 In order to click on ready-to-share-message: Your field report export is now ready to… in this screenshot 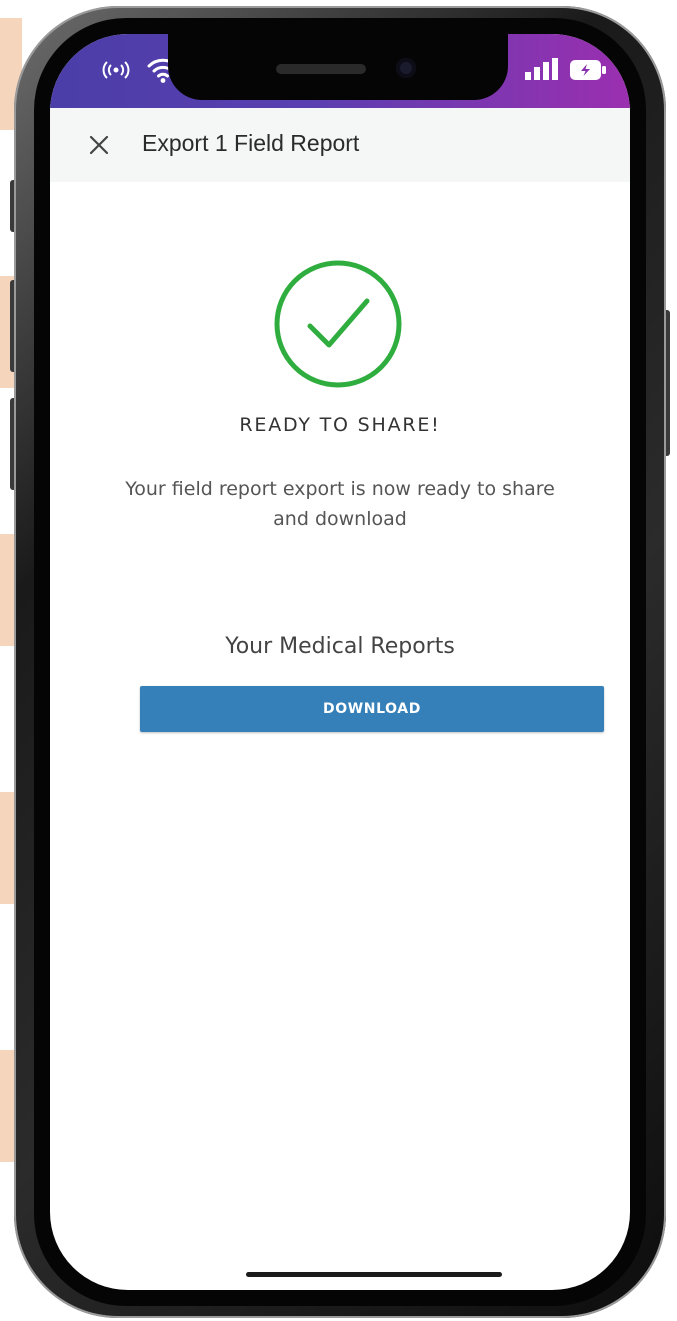, I will do `click(340, 504)`.